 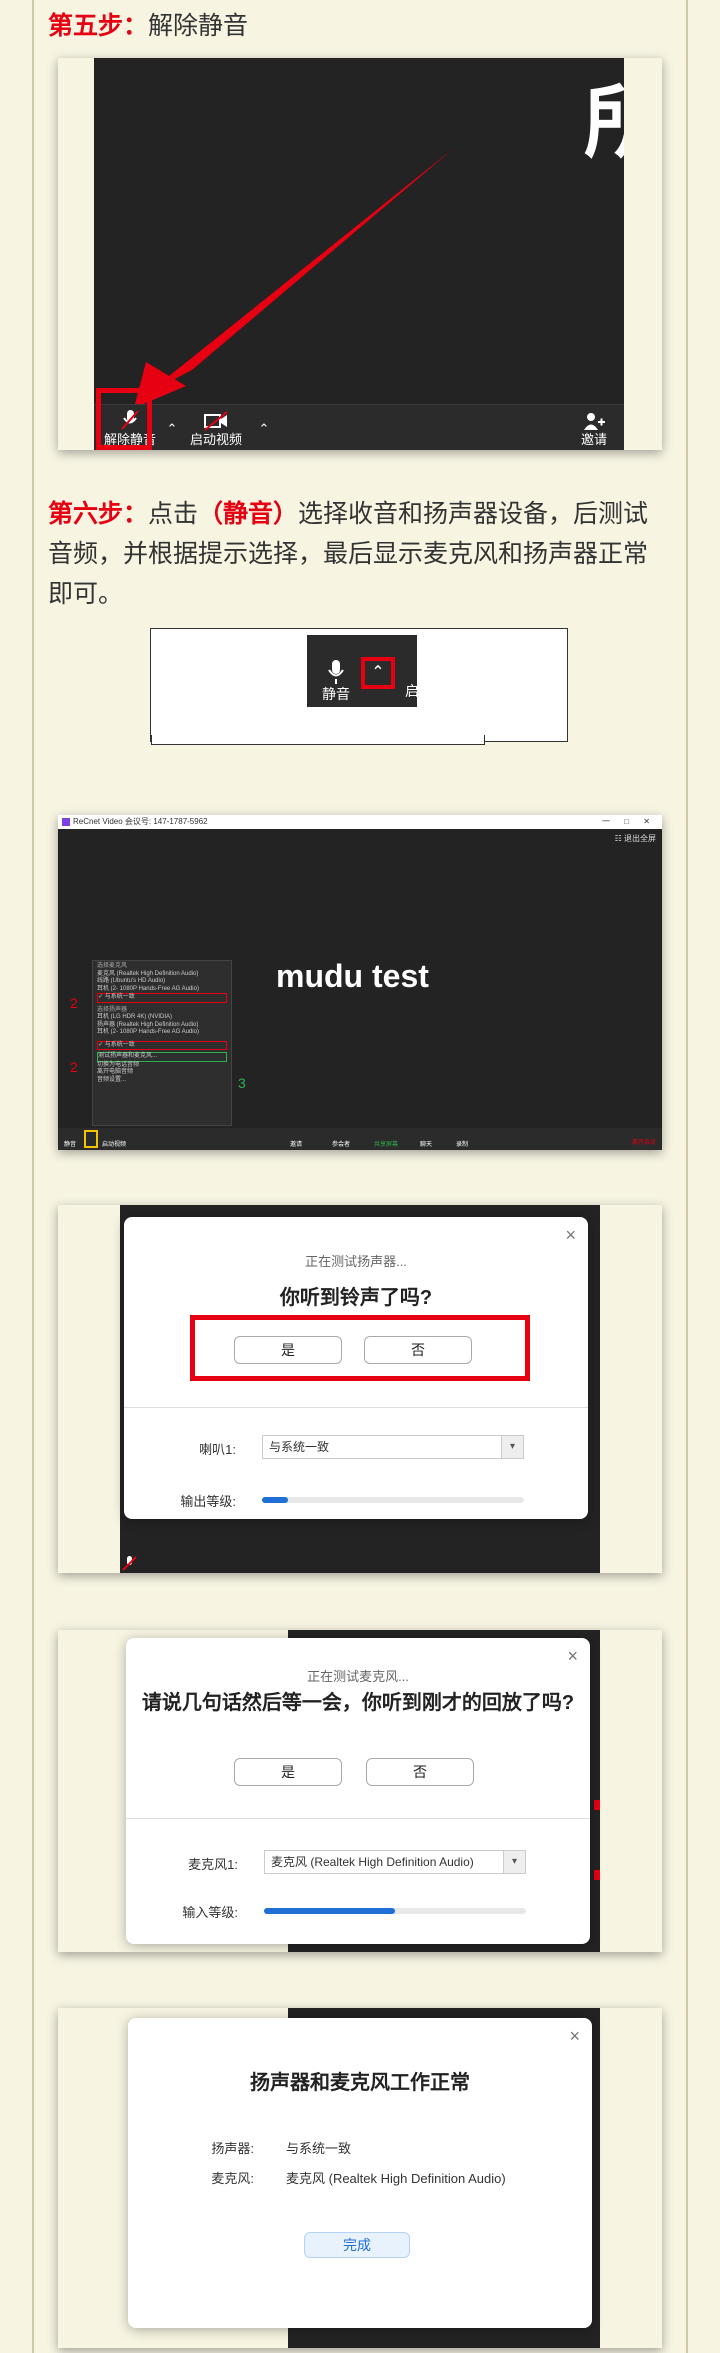 I want to click on yes-button: 是, so click(x=288, y=1772).